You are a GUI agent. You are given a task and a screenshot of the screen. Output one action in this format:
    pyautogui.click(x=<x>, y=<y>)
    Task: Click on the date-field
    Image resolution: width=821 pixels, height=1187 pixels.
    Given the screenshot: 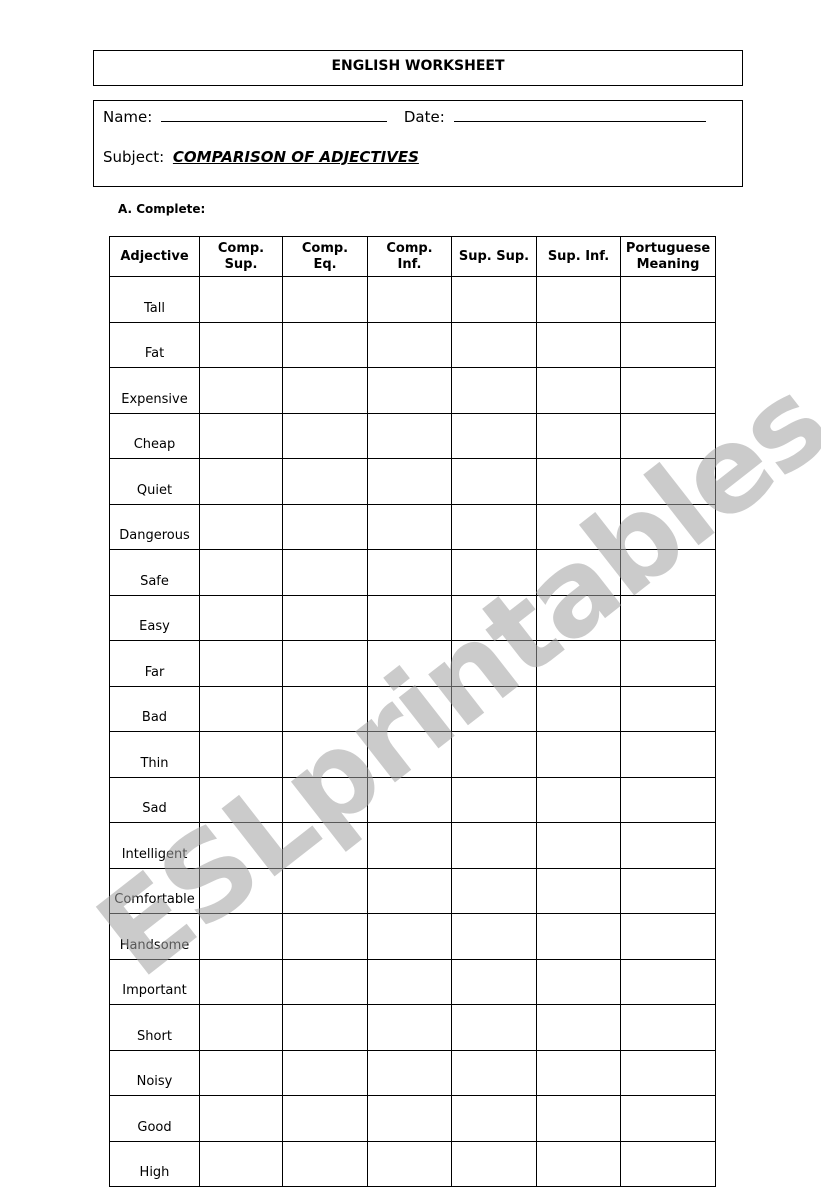 What is the action you would take?
    pyautogui.click(x=579, y=114)
    